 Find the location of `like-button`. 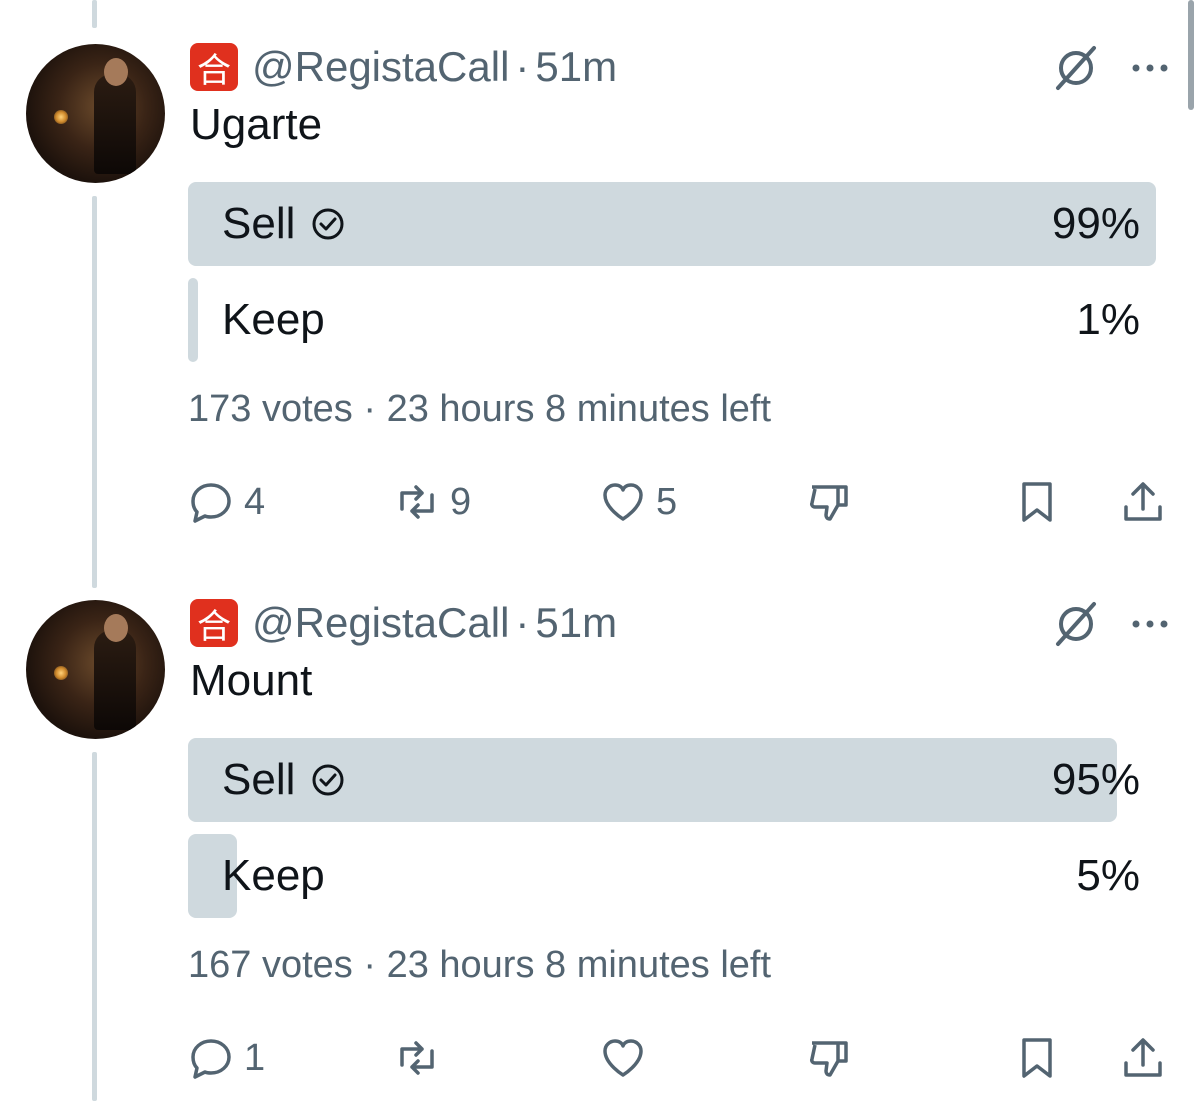

like-button is located at coordinates (628, 1058).